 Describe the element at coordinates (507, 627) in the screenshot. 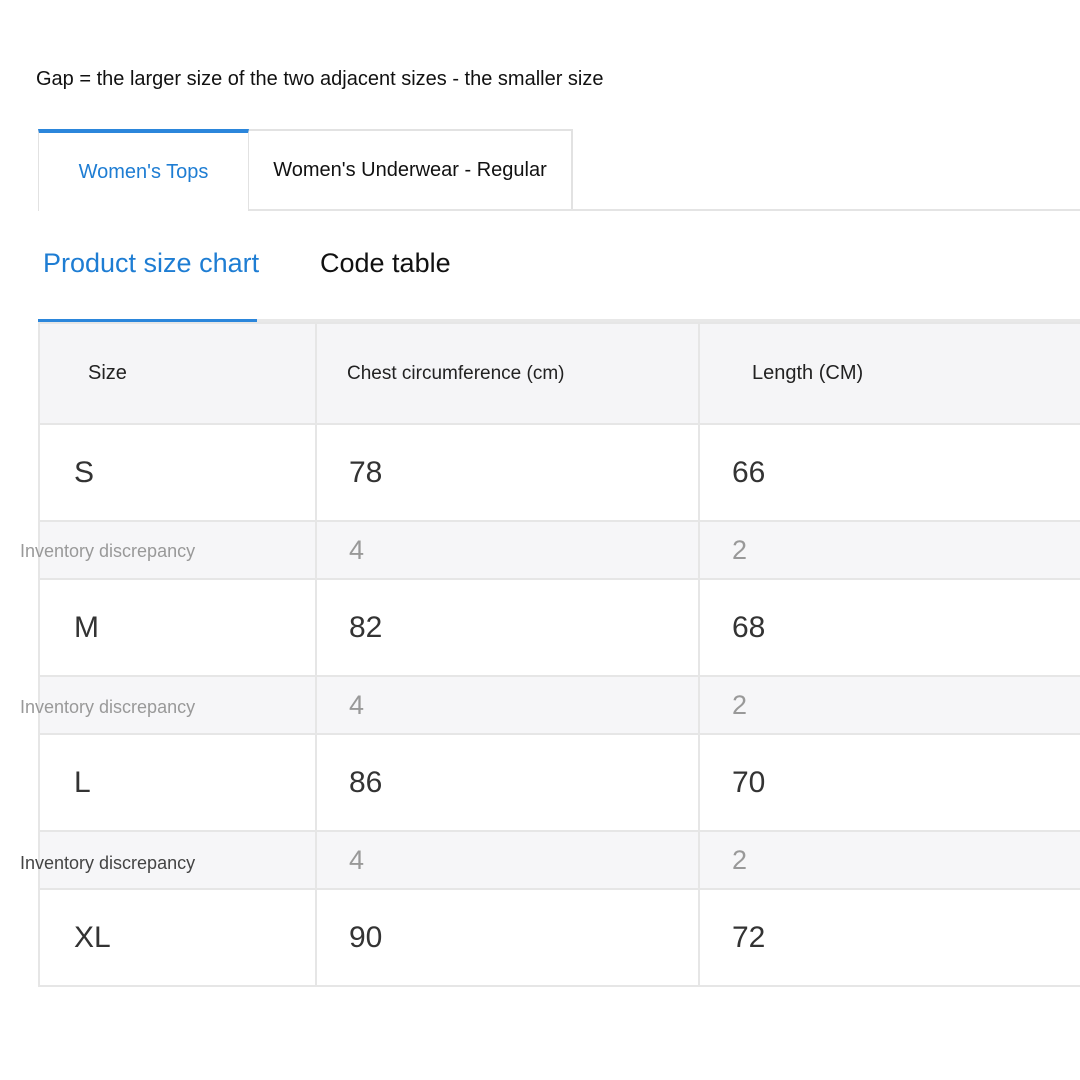

I see `chest-cell: 82` at that location.